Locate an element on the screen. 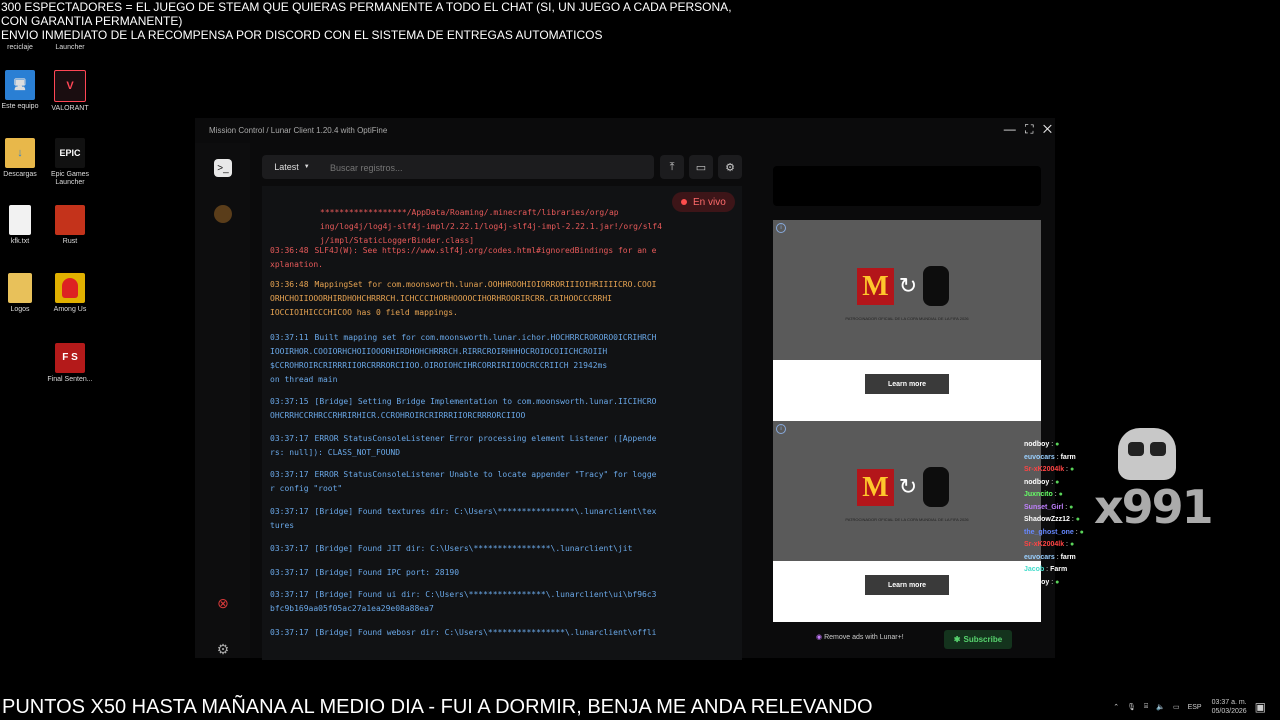  desktop-icon-logos-folder: Logos is located at coordinates (23, 293).